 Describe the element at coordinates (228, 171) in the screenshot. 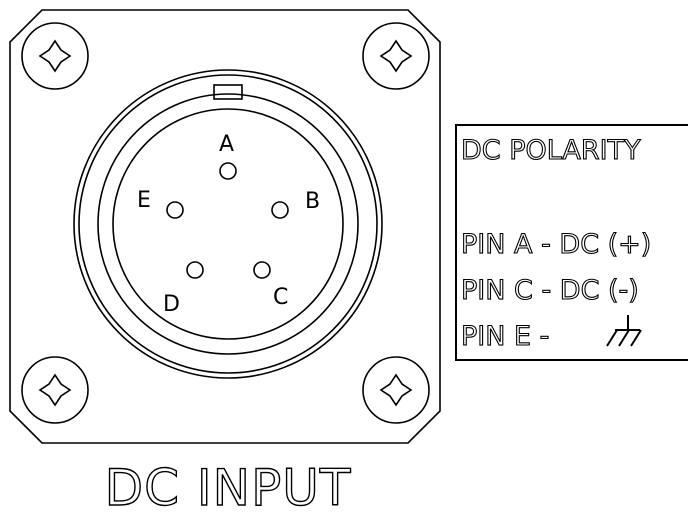

I see `pin-a-hole` at that location.